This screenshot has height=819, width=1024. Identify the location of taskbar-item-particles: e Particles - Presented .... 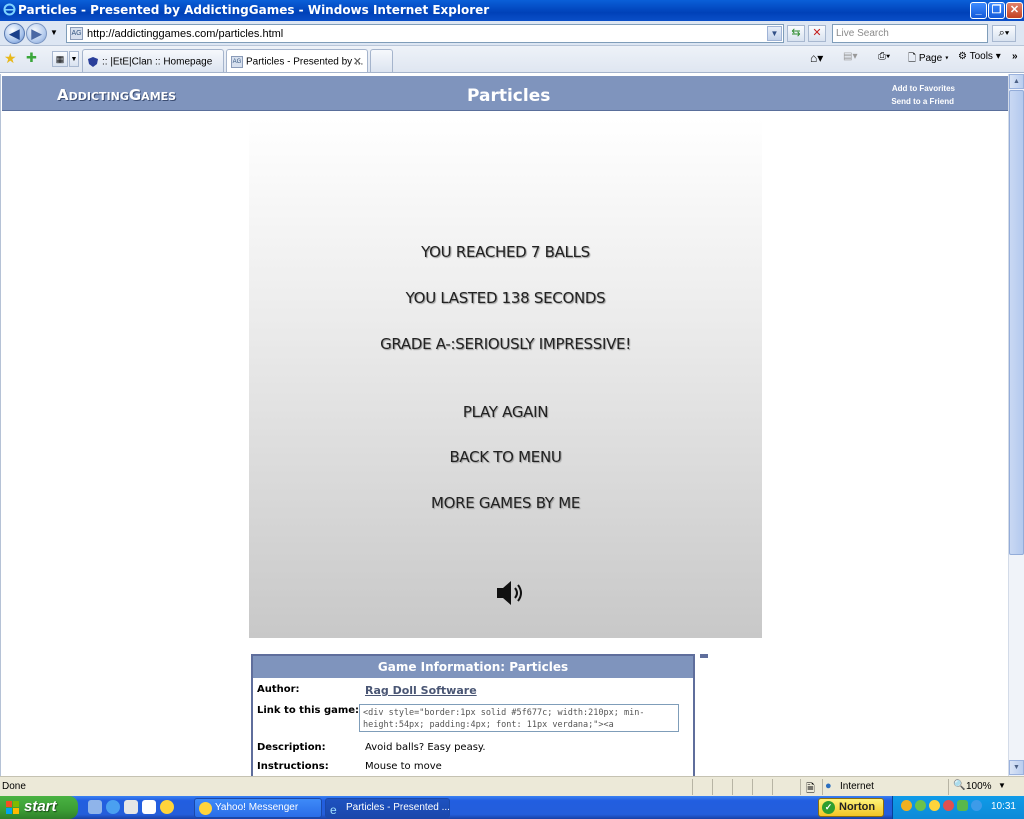
(387, 808).